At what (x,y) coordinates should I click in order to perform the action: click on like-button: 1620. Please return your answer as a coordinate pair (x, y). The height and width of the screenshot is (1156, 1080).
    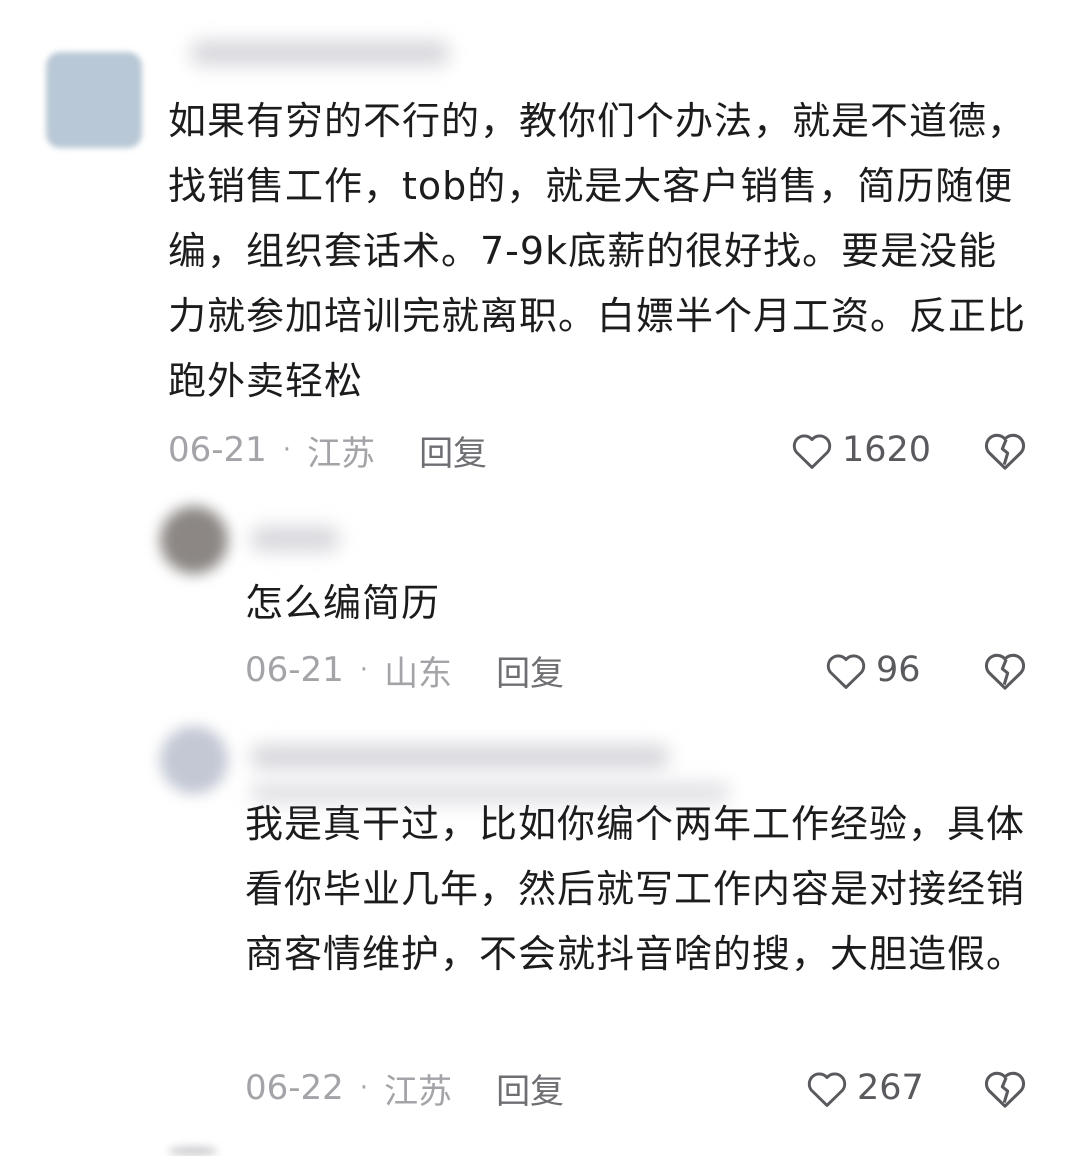
    Looking at the image, I should click on (860, 450).